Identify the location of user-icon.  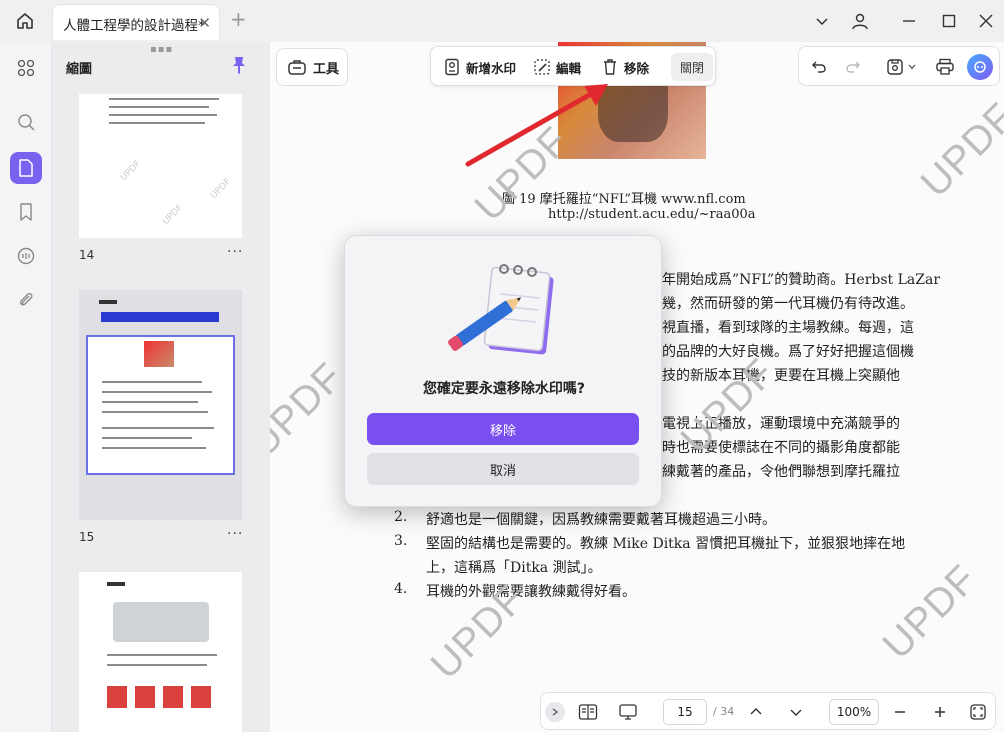
(860, 21).